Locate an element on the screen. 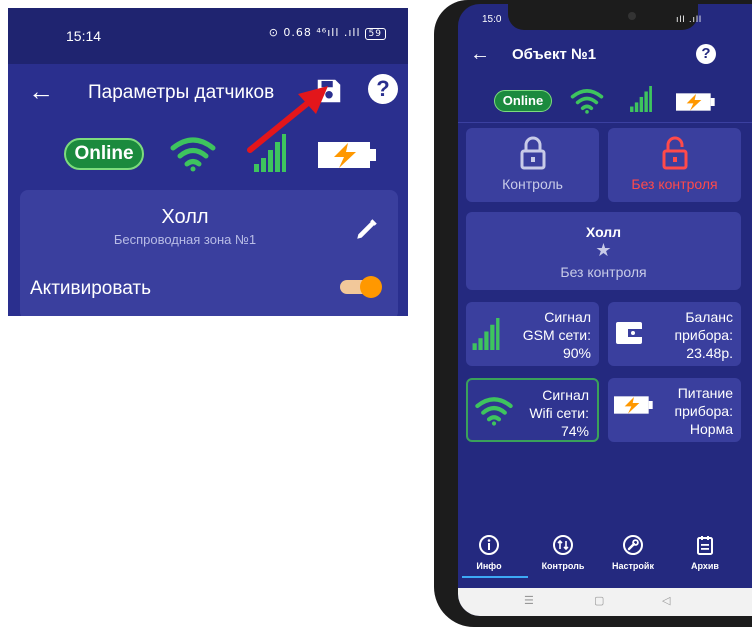 The image size is (752, 627). sensor-state: Без контроля is located at coordinates (603, 272).